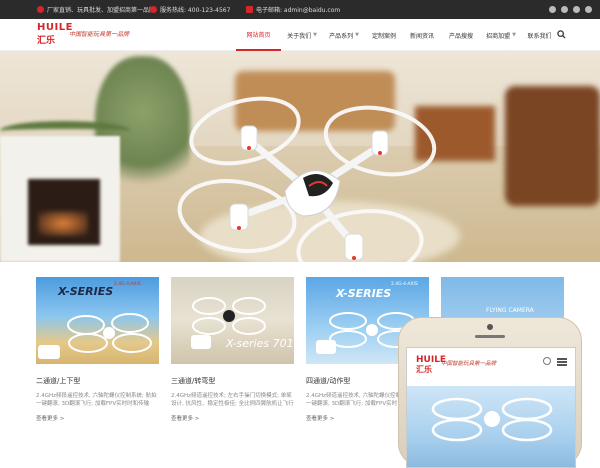 The width and height of the screenshot is (600, 468). Describe the element at coordinates (562, 362) in the screenshot. I see `hamburger-menu-icon` at that location.